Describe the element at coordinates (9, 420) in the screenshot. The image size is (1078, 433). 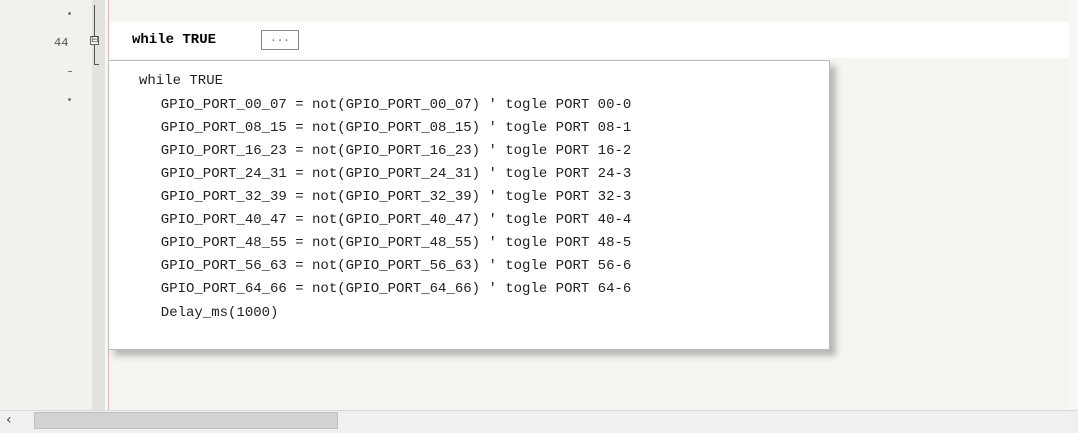
I see `scroll-left-arrow-icon: ‹` at that location.